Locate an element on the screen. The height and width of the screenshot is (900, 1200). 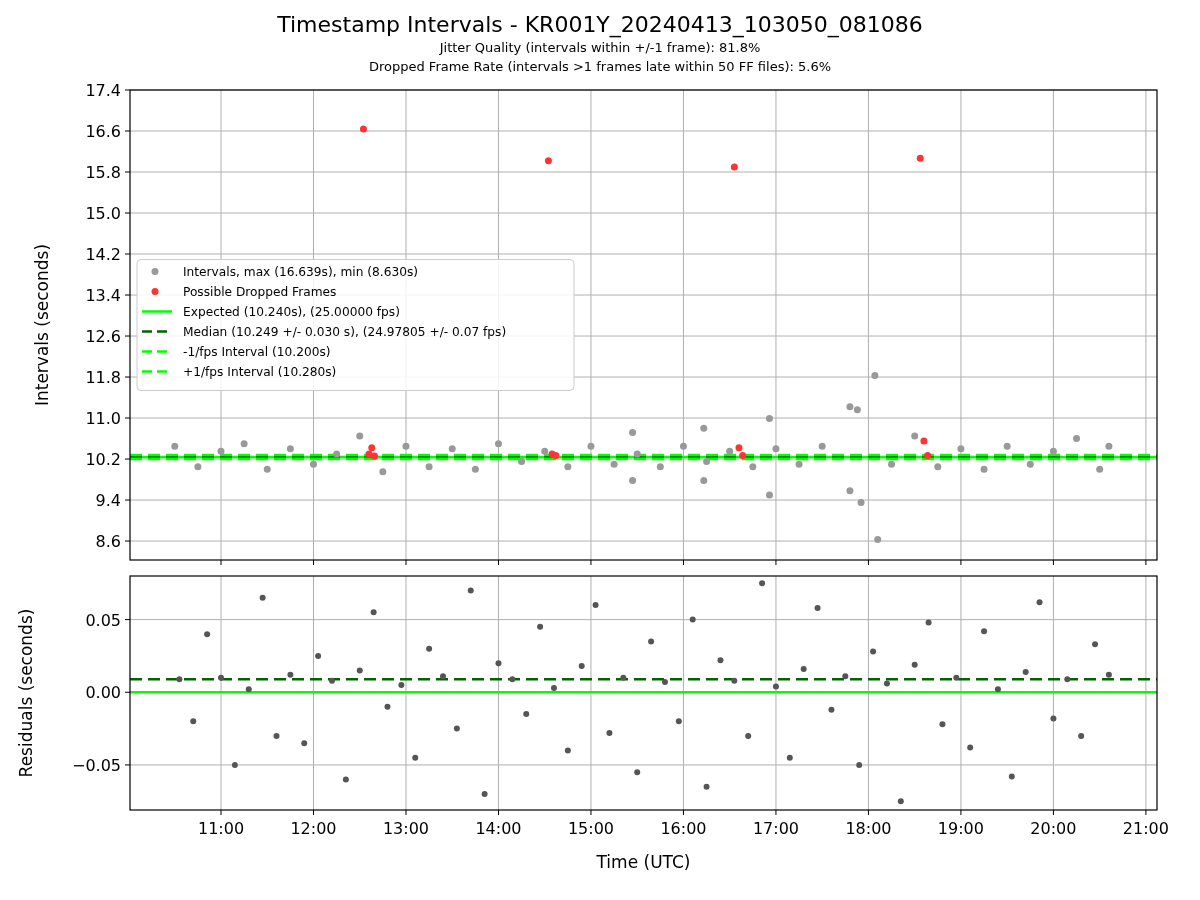
legend-label: Expected (10.240s), (25.00000 fps) is located at coordinates (291, 312).